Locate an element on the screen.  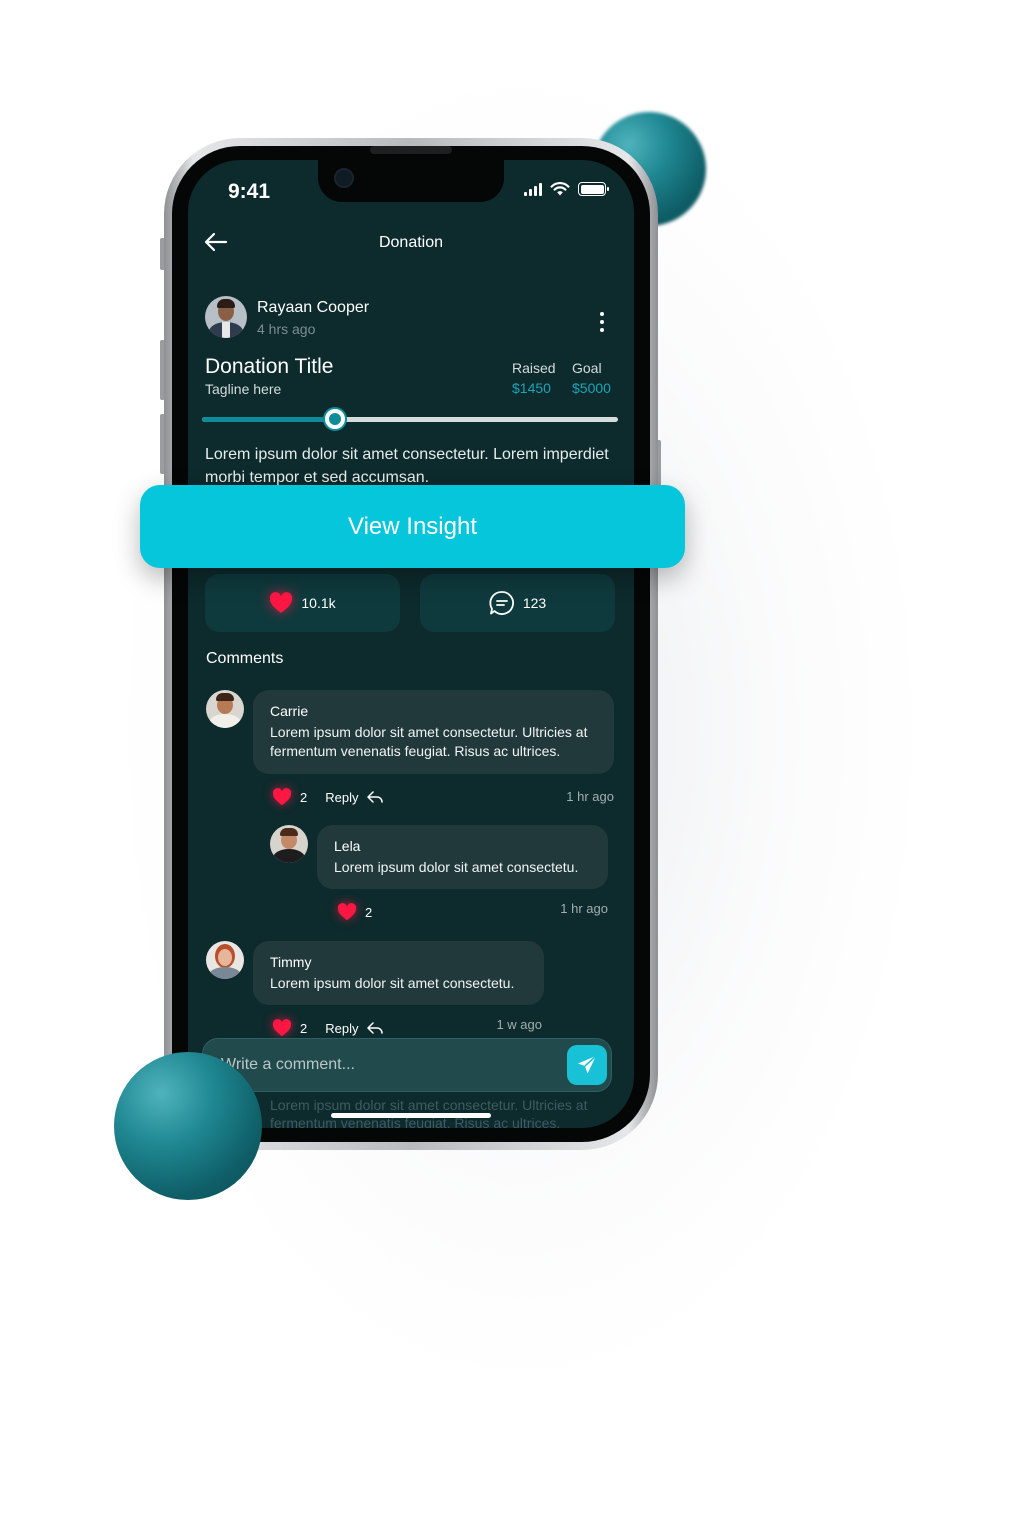
author-avatar is located at coordinates (226, 317).